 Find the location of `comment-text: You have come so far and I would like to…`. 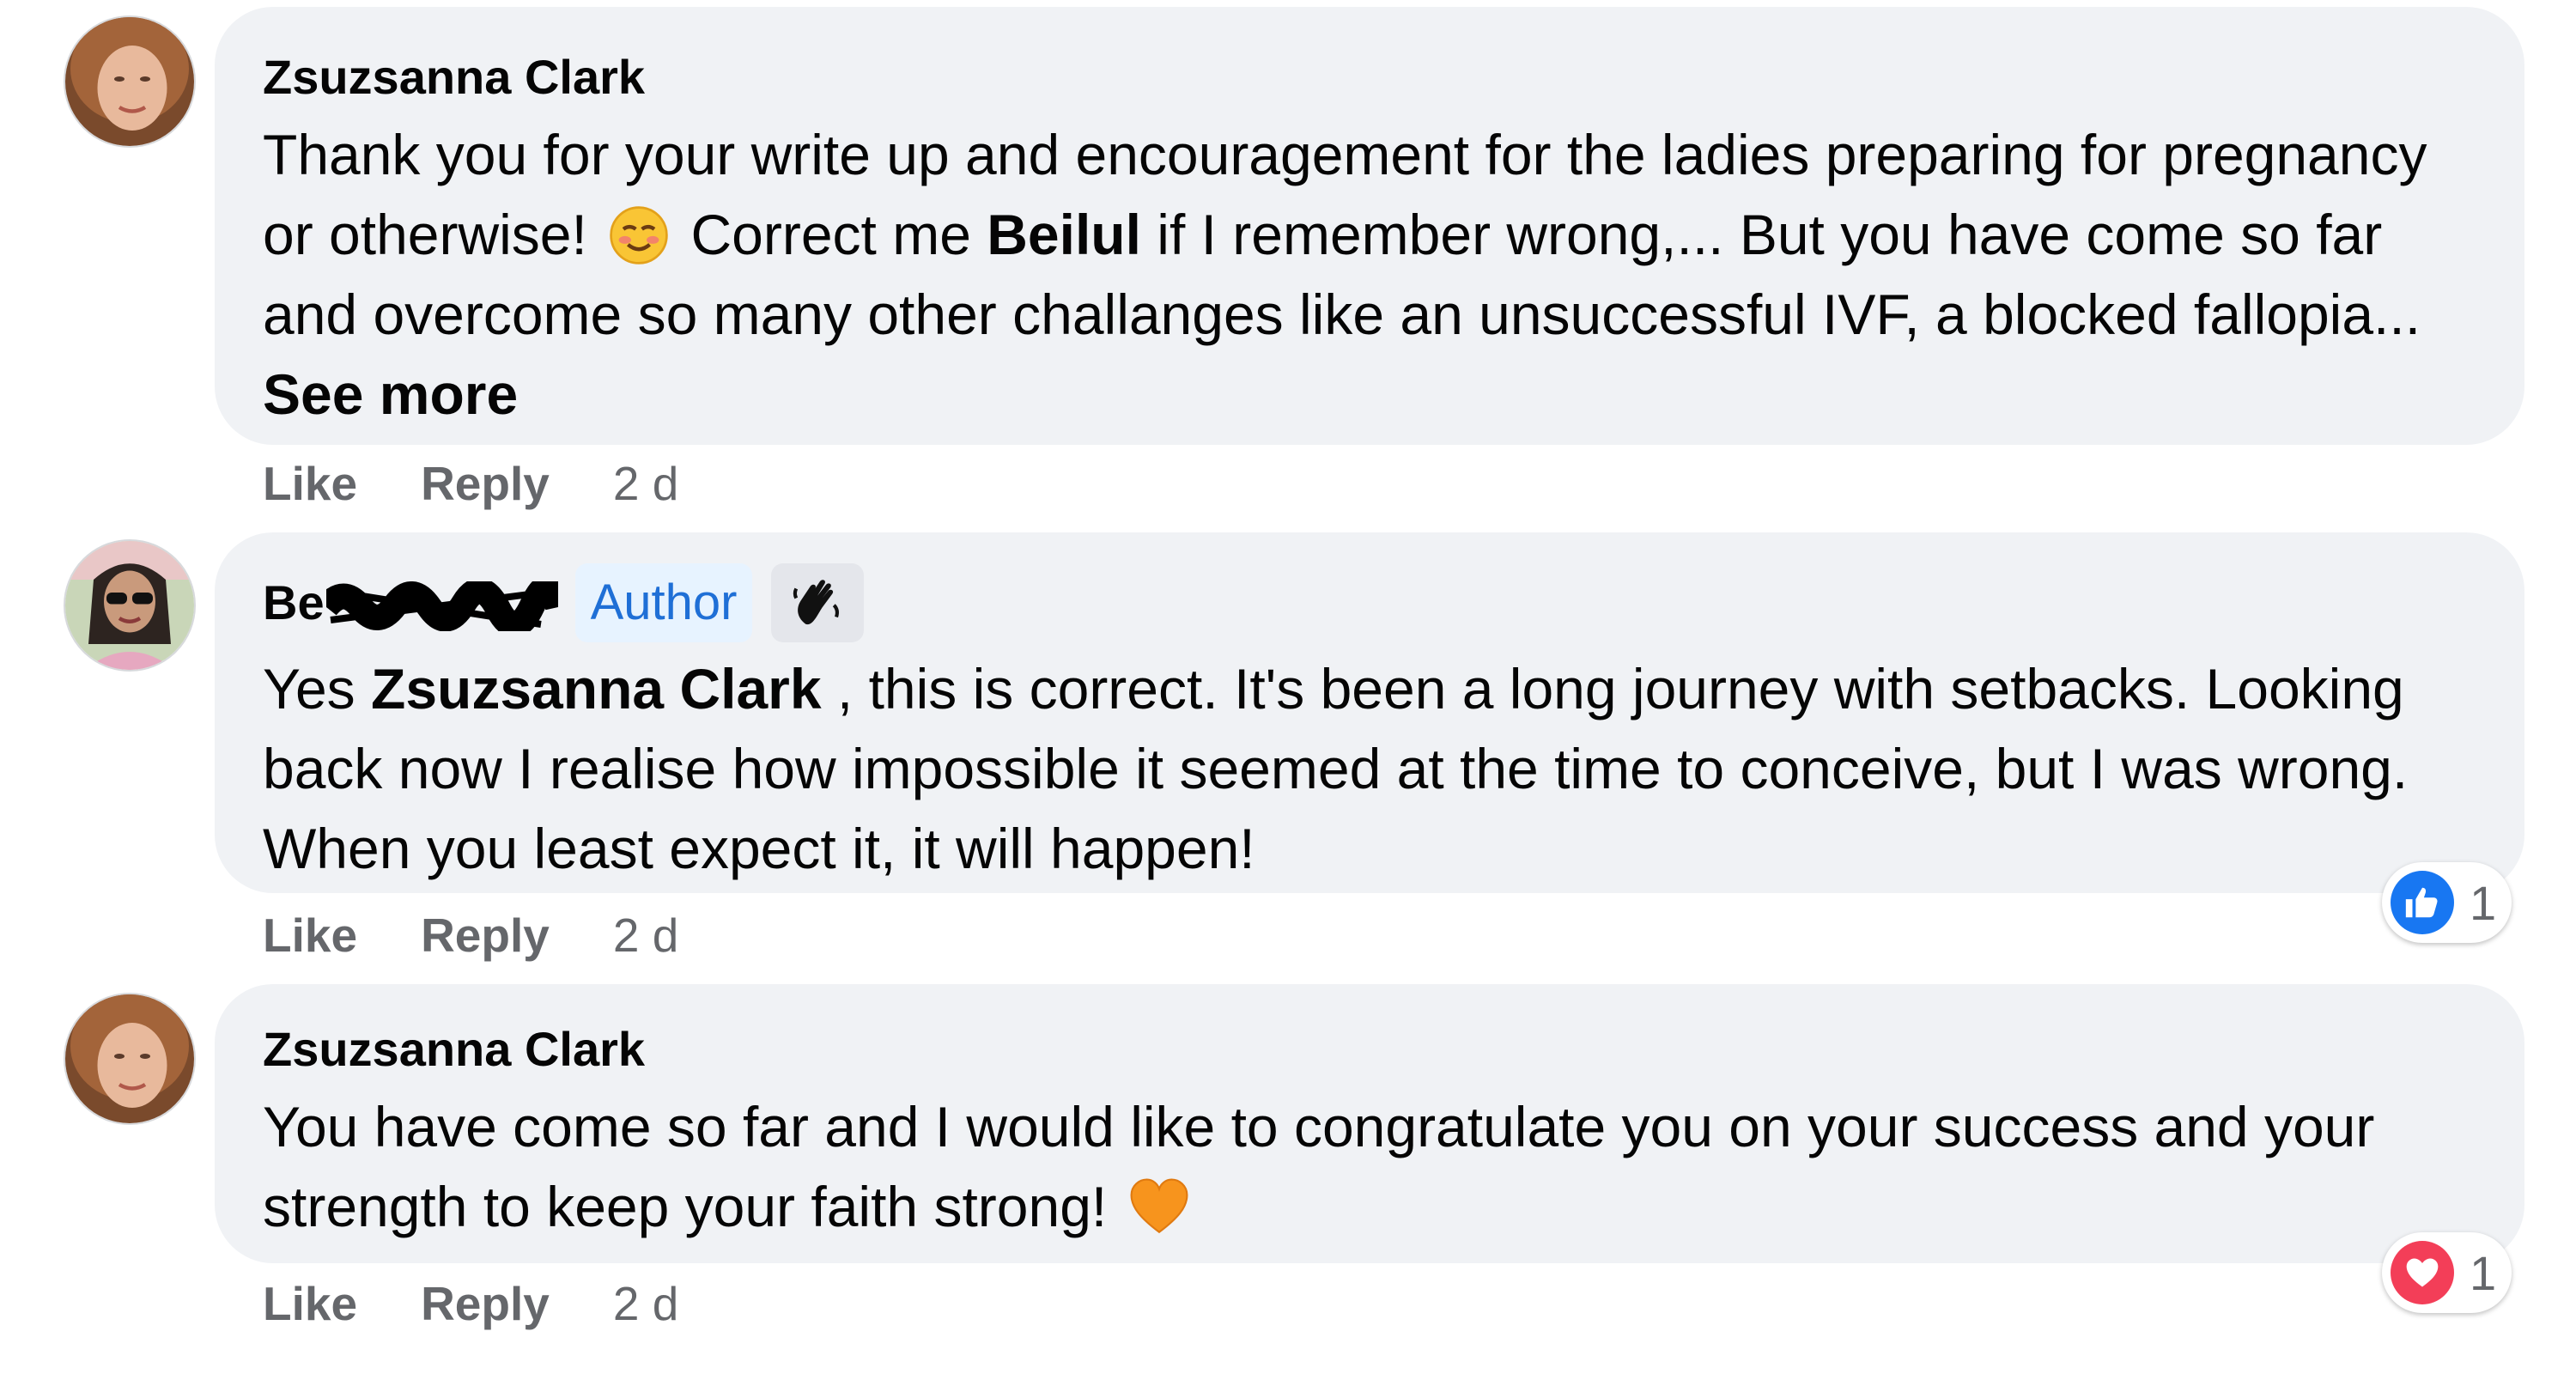

comment-text: You have come so far and I would like to… is located at coordinates (1319, 1166).